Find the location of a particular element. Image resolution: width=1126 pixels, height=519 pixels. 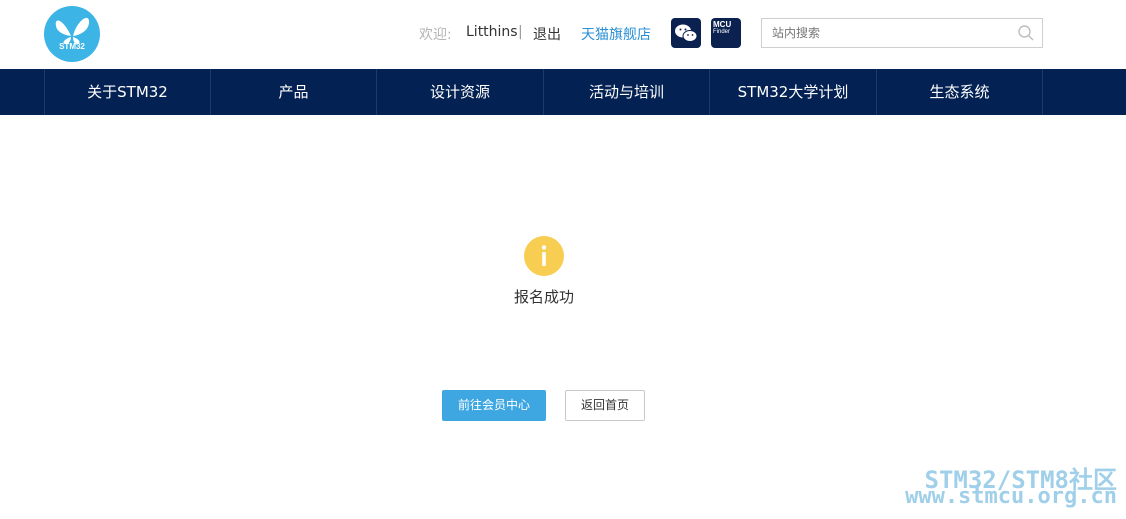

wechat-glyph-icon is located at coordinates (686, 33).